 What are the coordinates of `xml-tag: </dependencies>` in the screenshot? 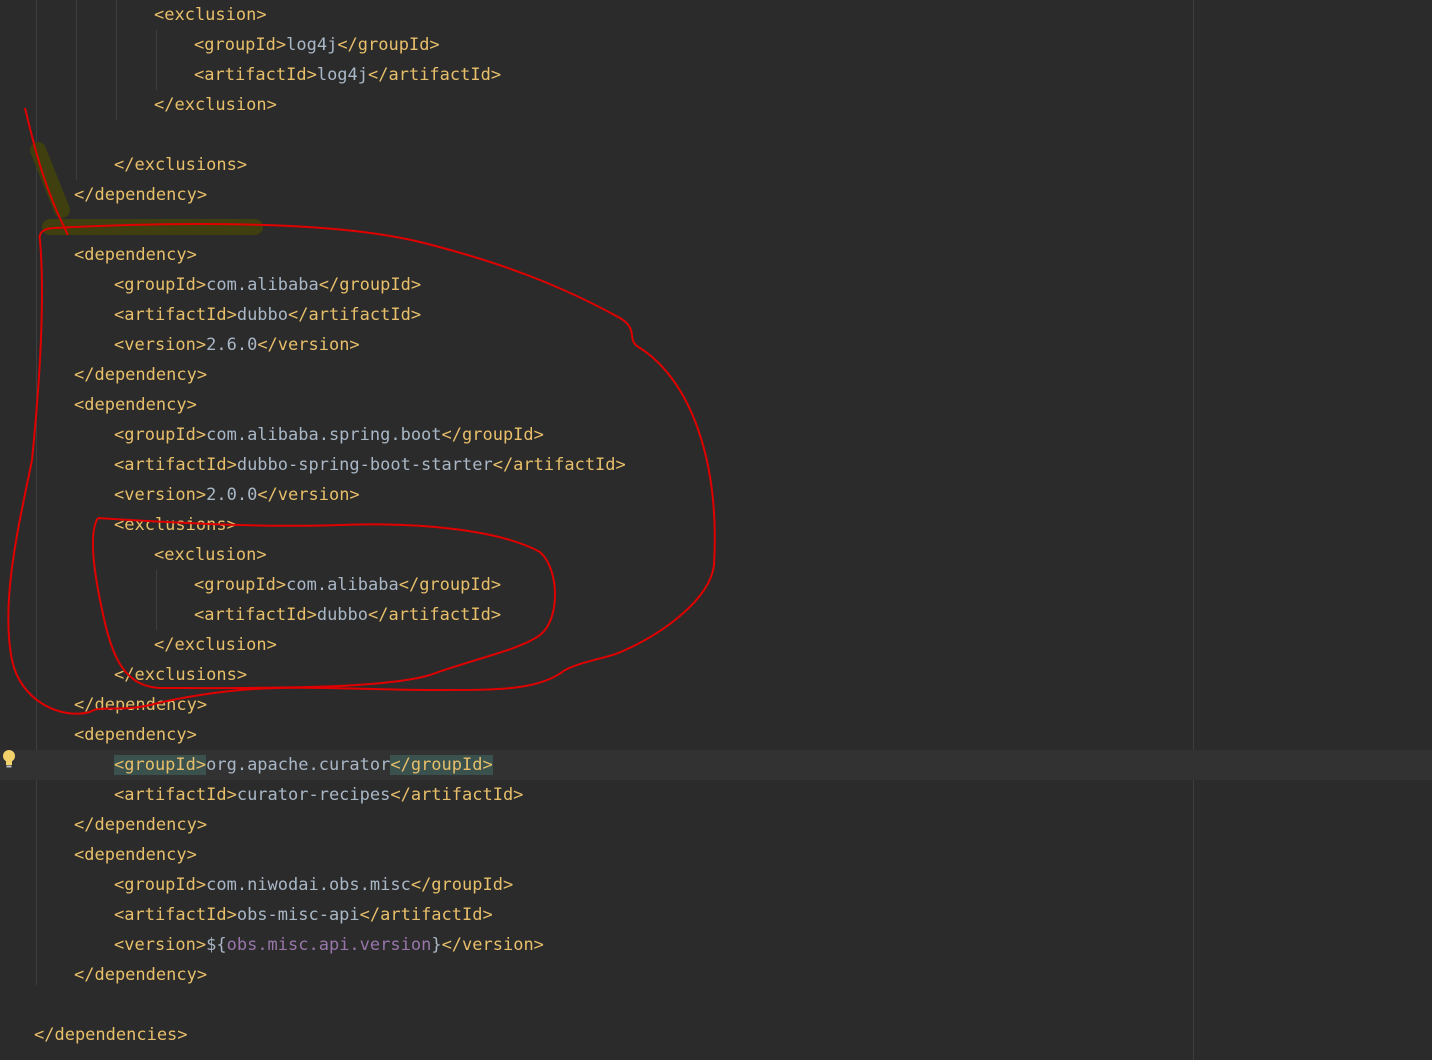 It's located at (111, 1035).